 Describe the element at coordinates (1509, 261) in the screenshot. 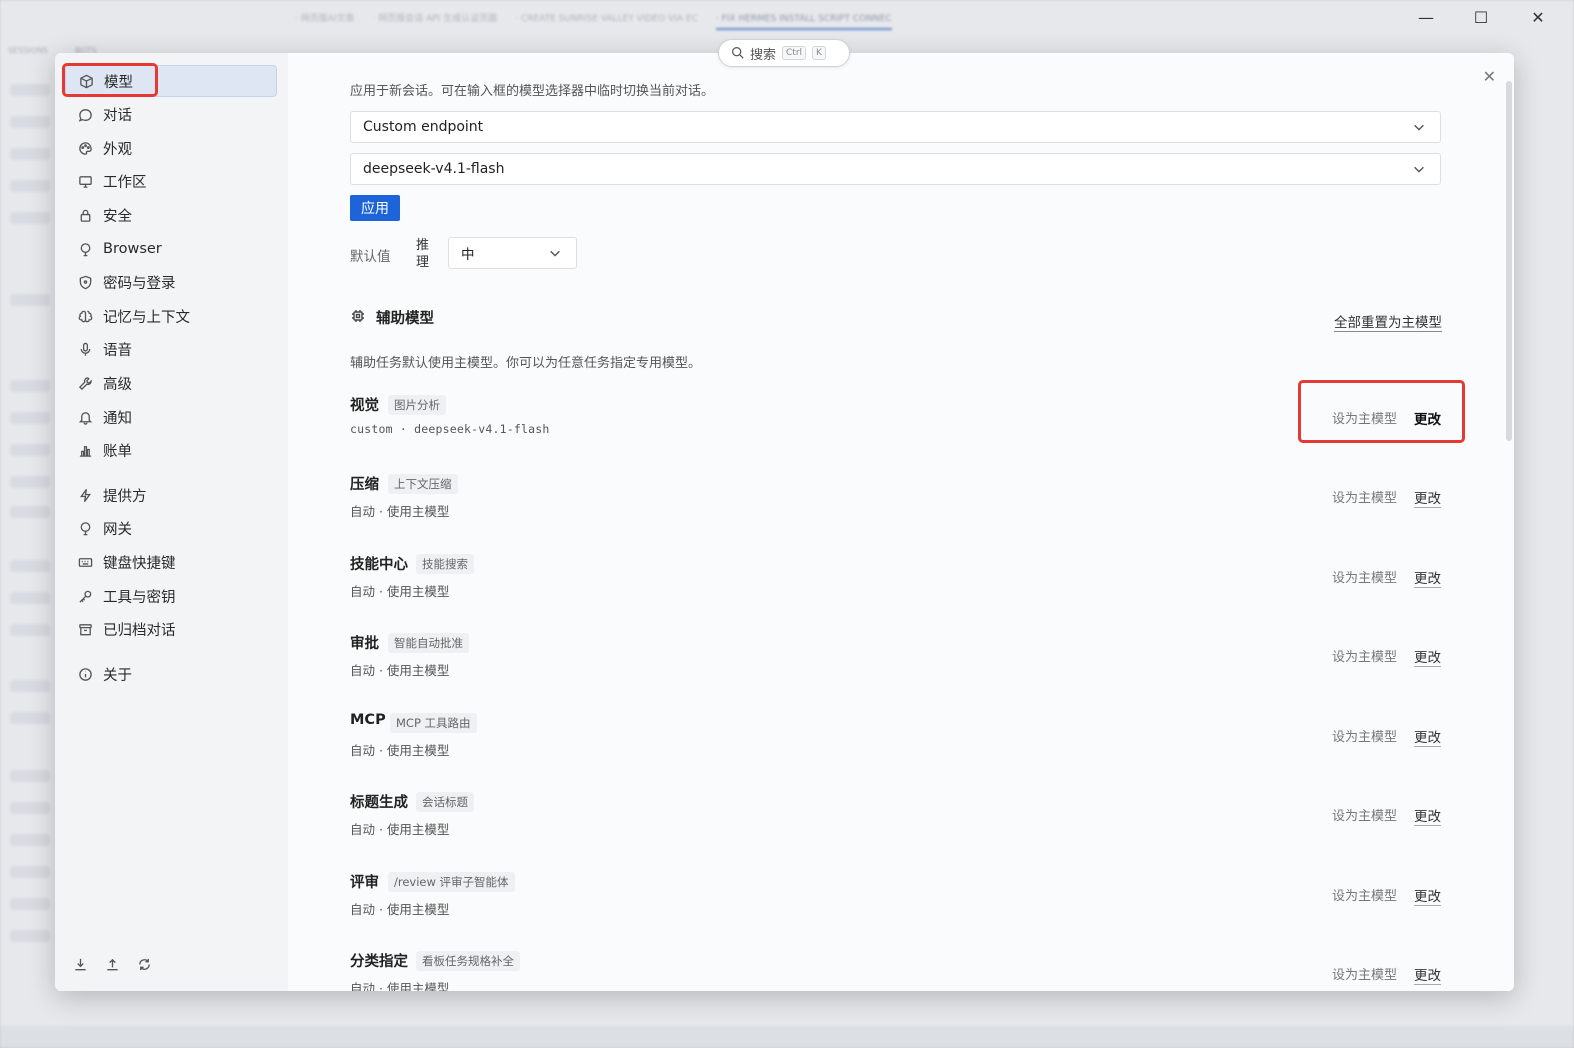

I see `content-scrollbar` at that location.